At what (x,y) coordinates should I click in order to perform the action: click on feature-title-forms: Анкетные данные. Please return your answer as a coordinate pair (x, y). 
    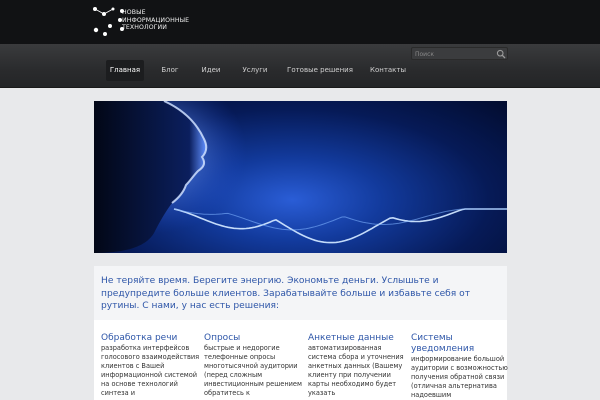
    Looking at the image, I should click on (358, 338).